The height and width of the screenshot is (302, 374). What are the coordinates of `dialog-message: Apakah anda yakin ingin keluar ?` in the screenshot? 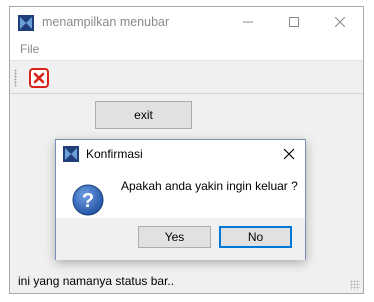 It's located at (209, 186).